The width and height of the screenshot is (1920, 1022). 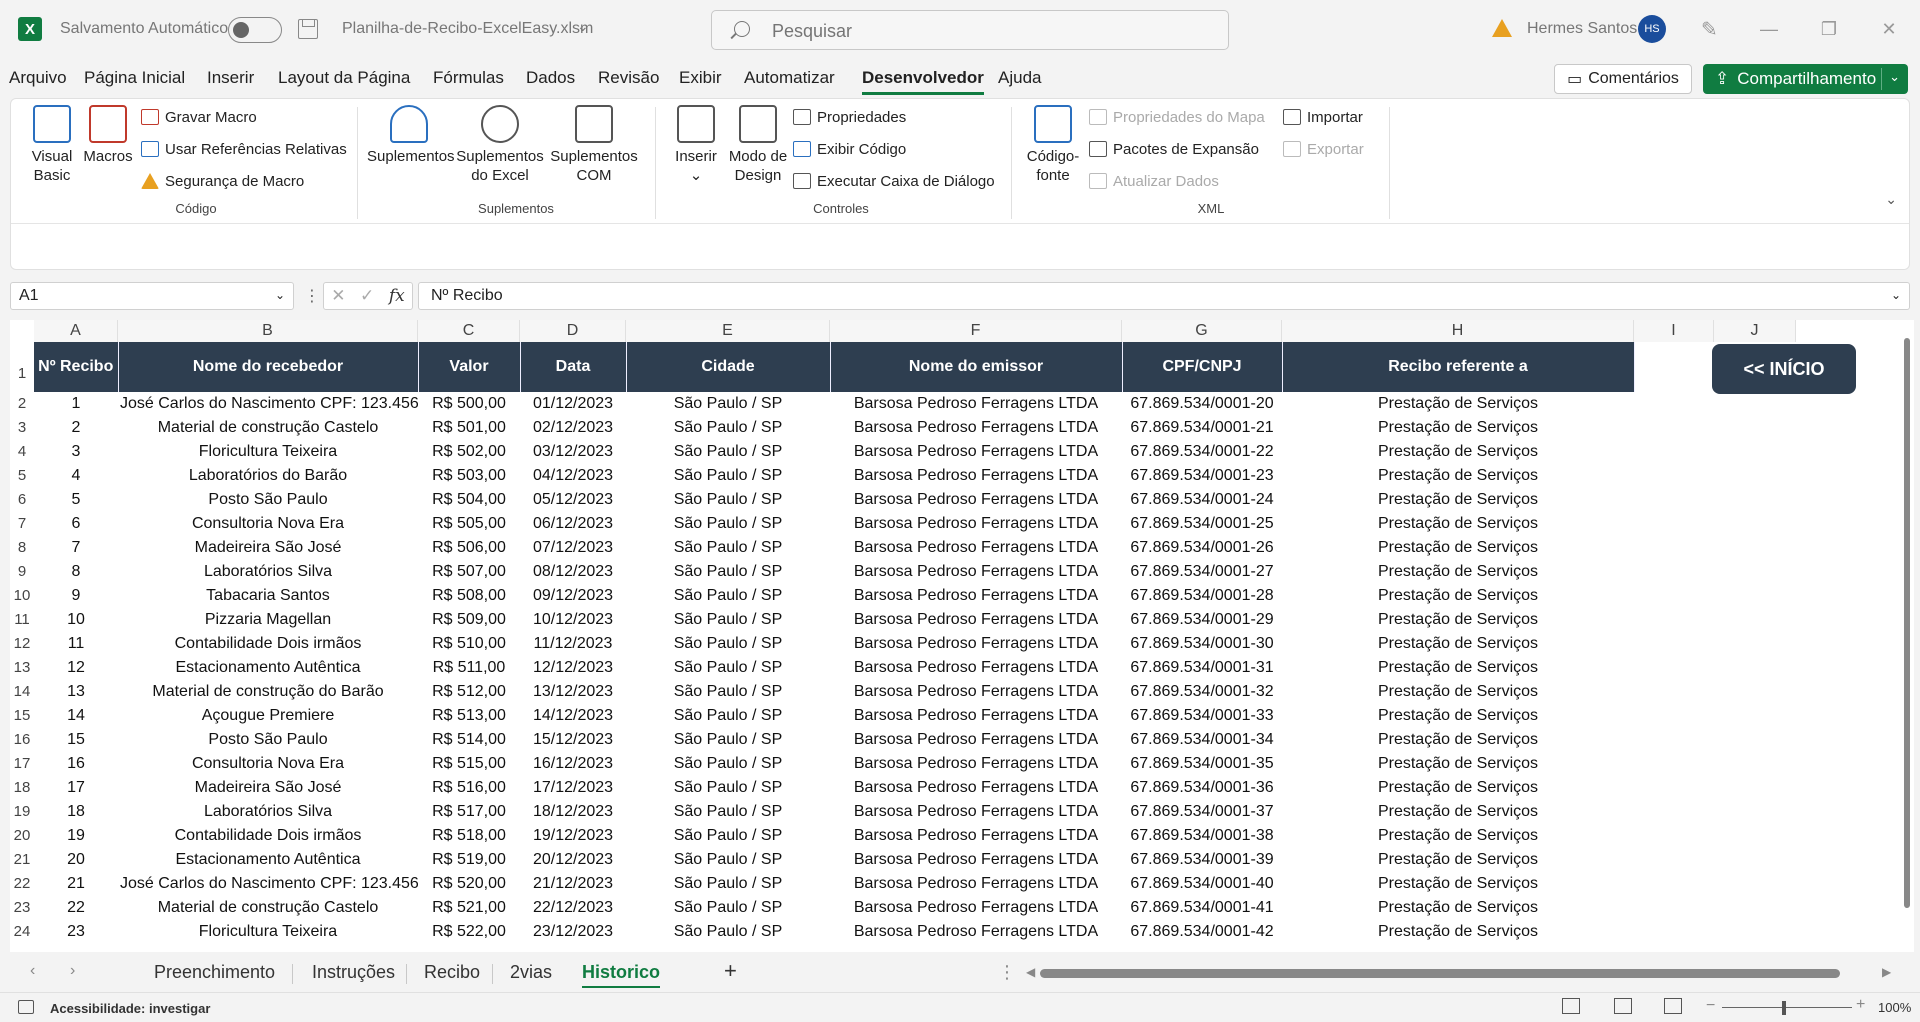 I want to click on table-cell: 17/12/2023, so click(x=573, y=788).